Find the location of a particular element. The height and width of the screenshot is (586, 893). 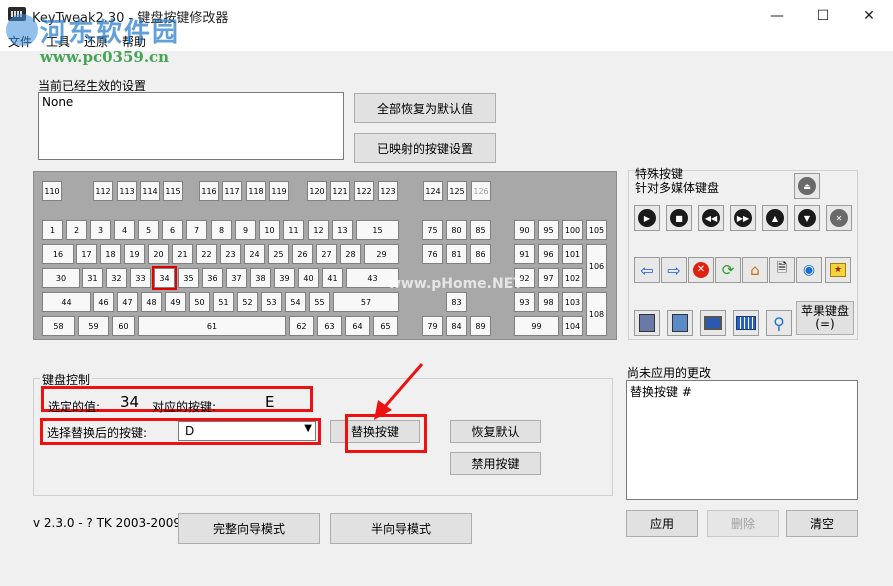

key-6: 6 is located at coordinates (172, 230).